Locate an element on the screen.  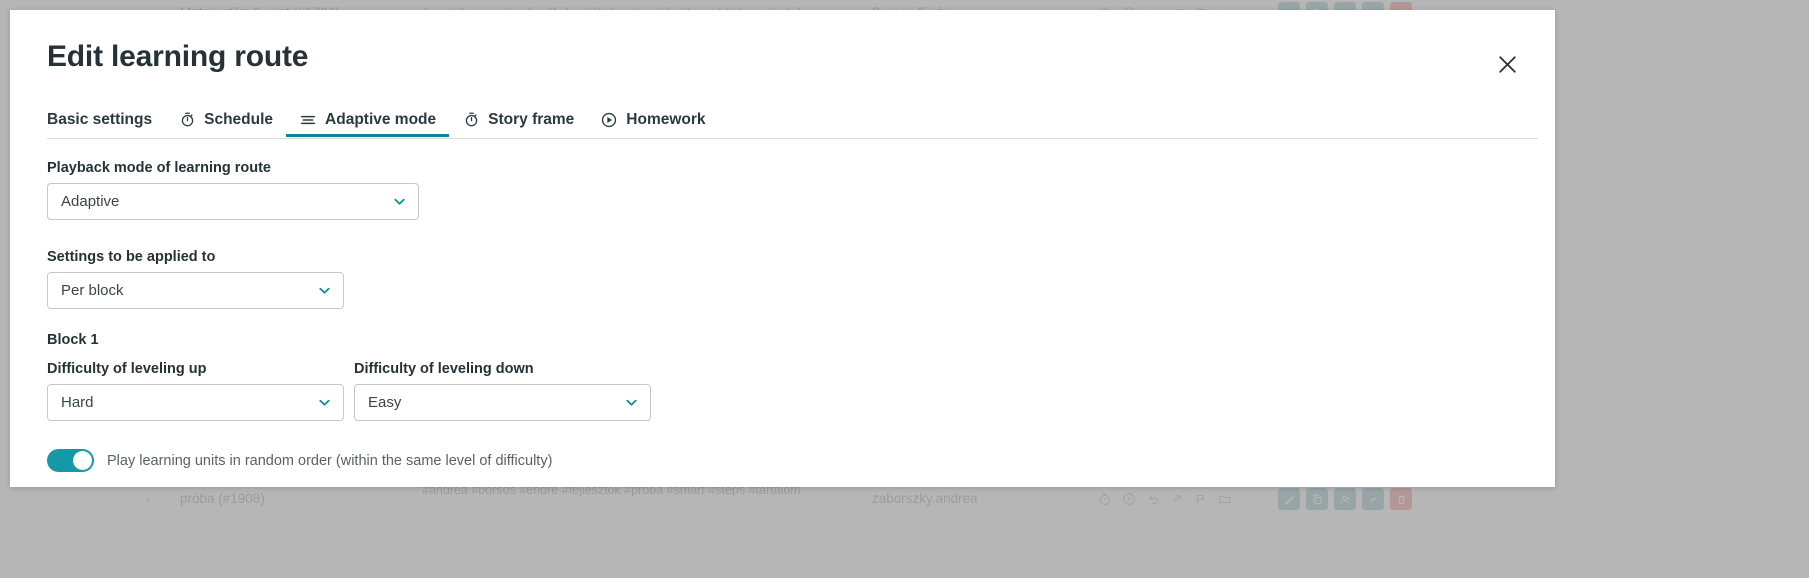
tab-adaptive-mode: Adaptive mode is located at coordinates (368, 121).